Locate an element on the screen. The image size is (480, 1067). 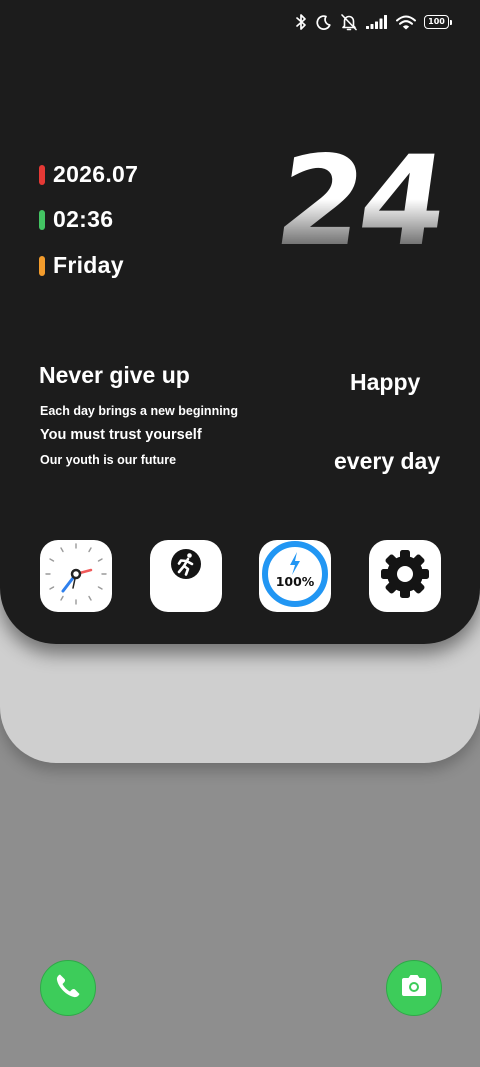
status-bar: 100 is located at coordinates (240, 23).